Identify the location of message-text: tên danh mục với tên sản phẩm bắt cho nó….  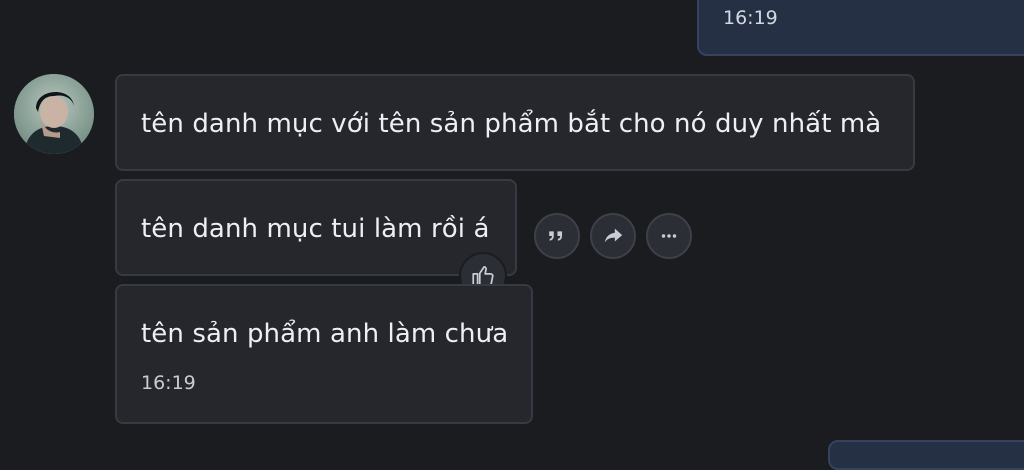
(511, 124).